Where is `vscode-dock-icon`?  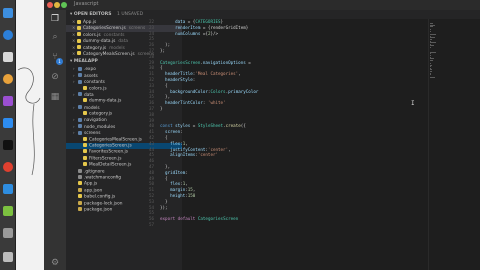 vscode-dock-icon is located at coordinates (8, 189).